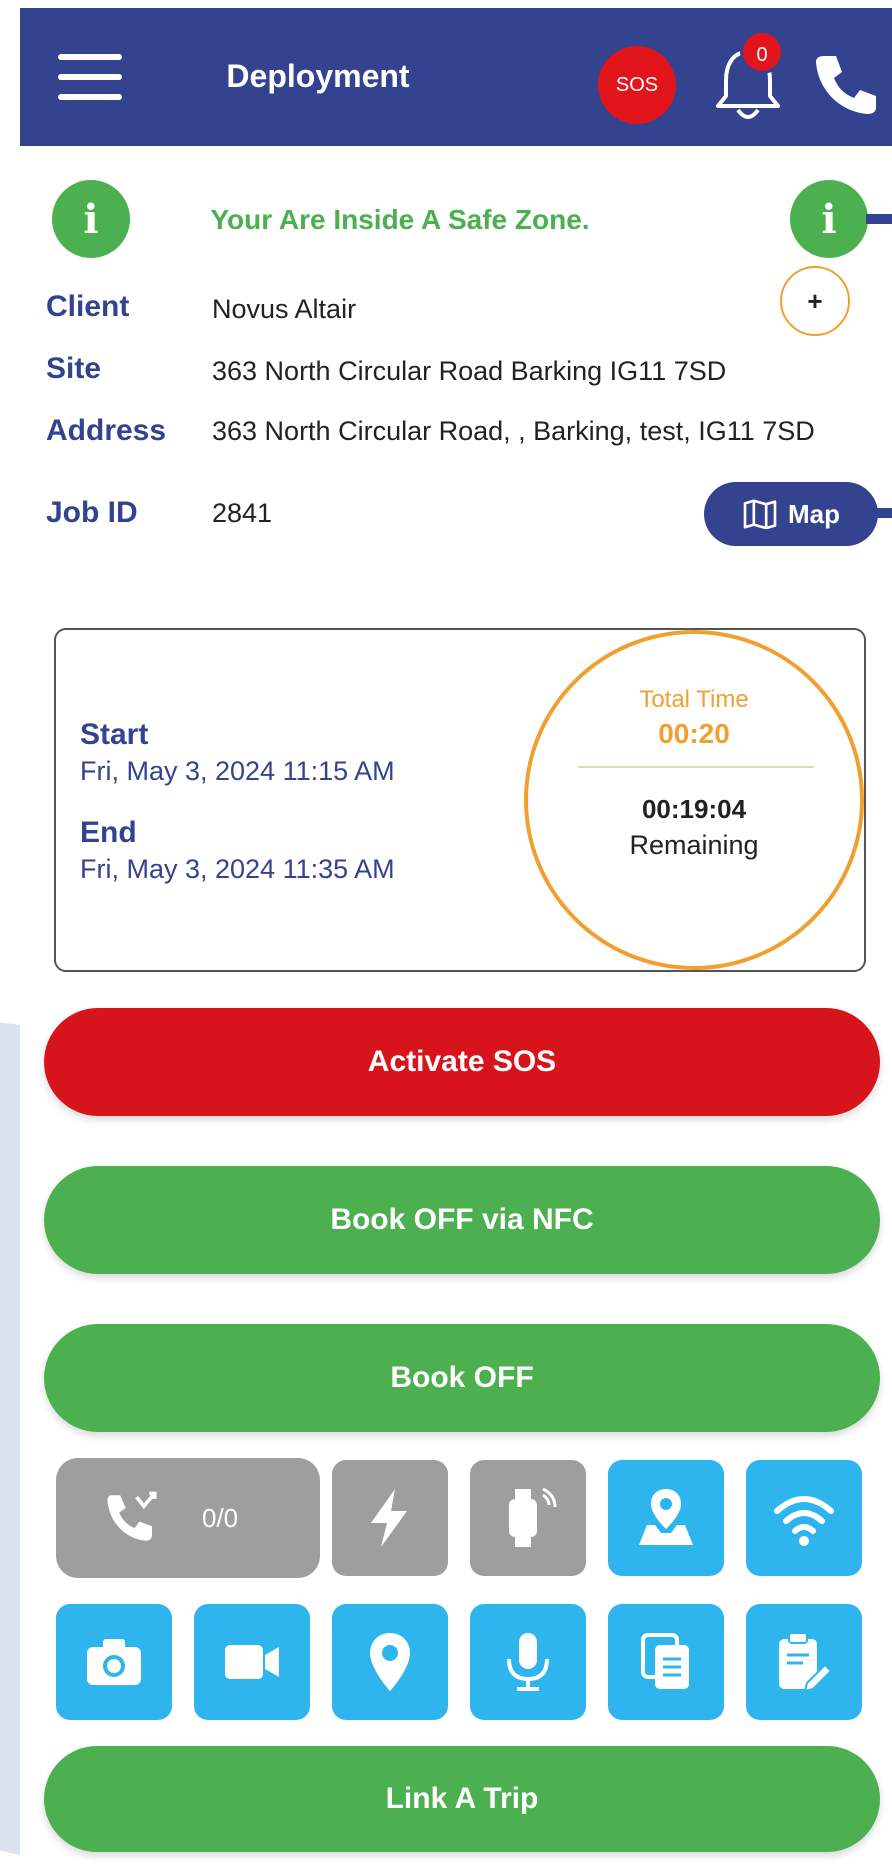  I want to click on missed-calls-tile: 0/0, so click(188, 1518).